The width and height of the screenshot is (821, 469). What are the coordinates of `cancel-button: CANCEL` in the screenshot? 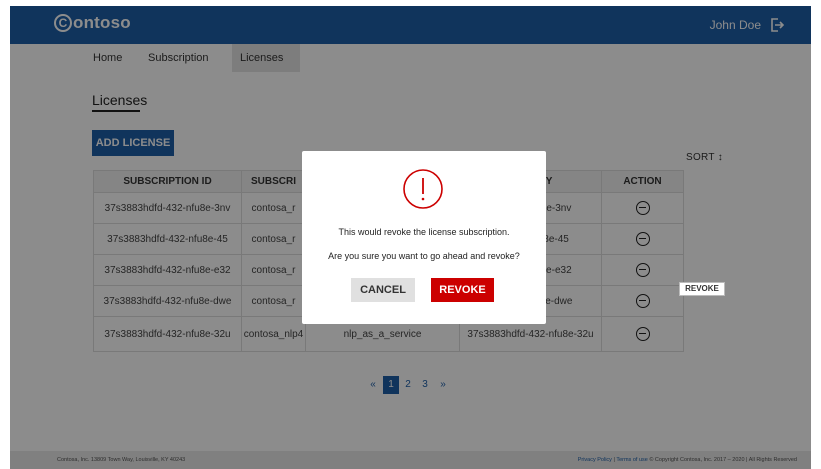 It's located at (383, 290).